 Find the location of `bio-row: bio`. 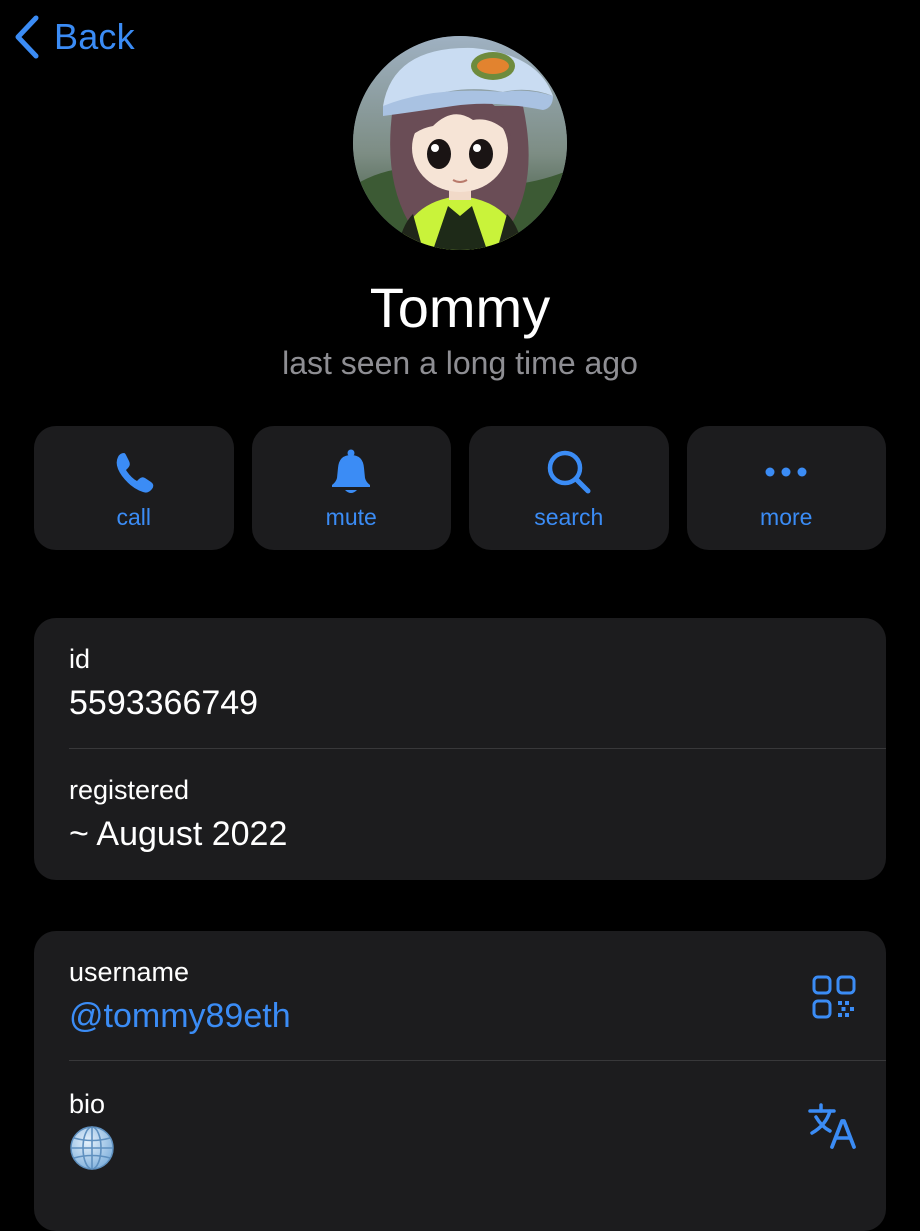

bio-row: bio is located at coordinates (460, 1118).